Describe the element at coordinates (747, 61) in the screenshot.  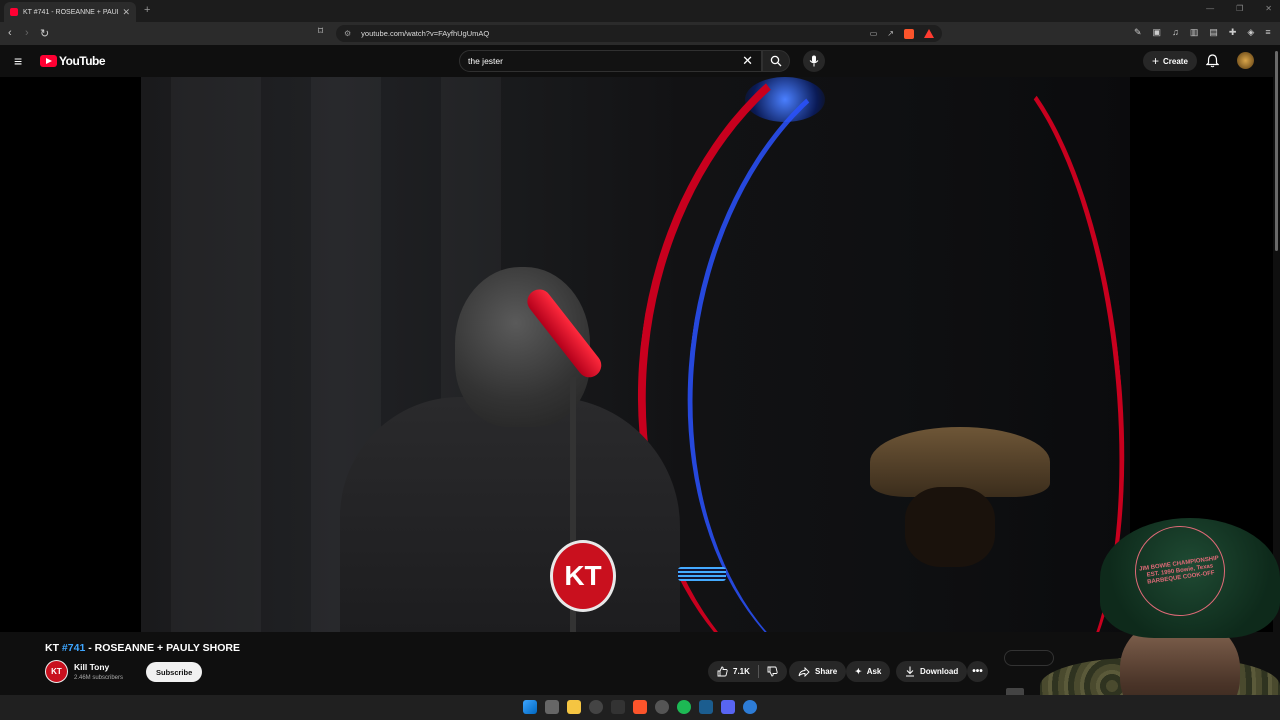
I see `clear-search-icon: ✕` at that location.